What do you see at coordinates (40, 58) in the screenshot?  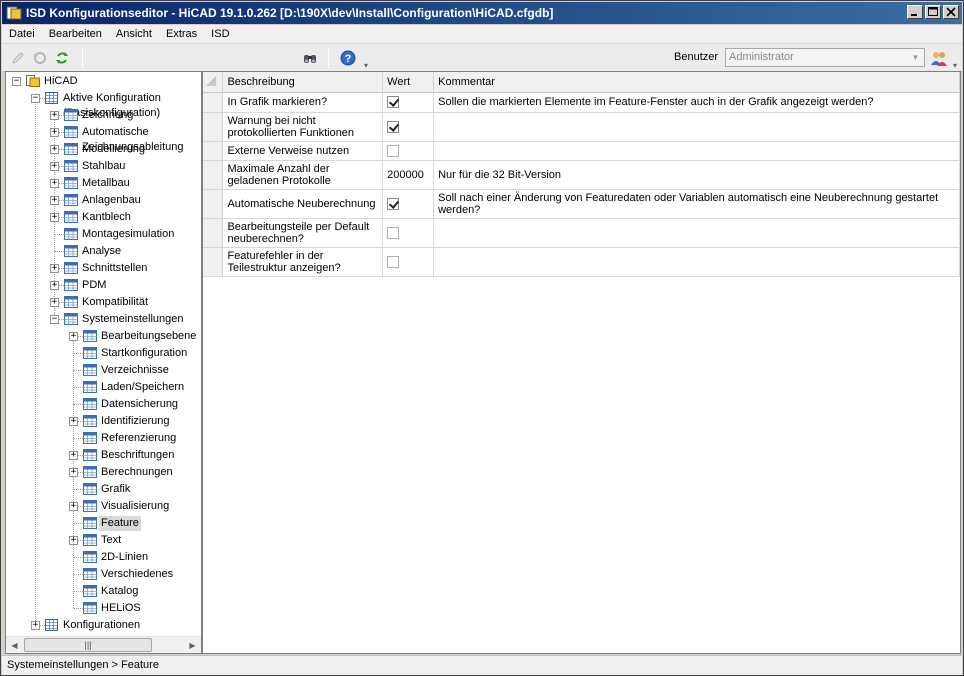 I see `undo-button` at bounding box center [40, 58].